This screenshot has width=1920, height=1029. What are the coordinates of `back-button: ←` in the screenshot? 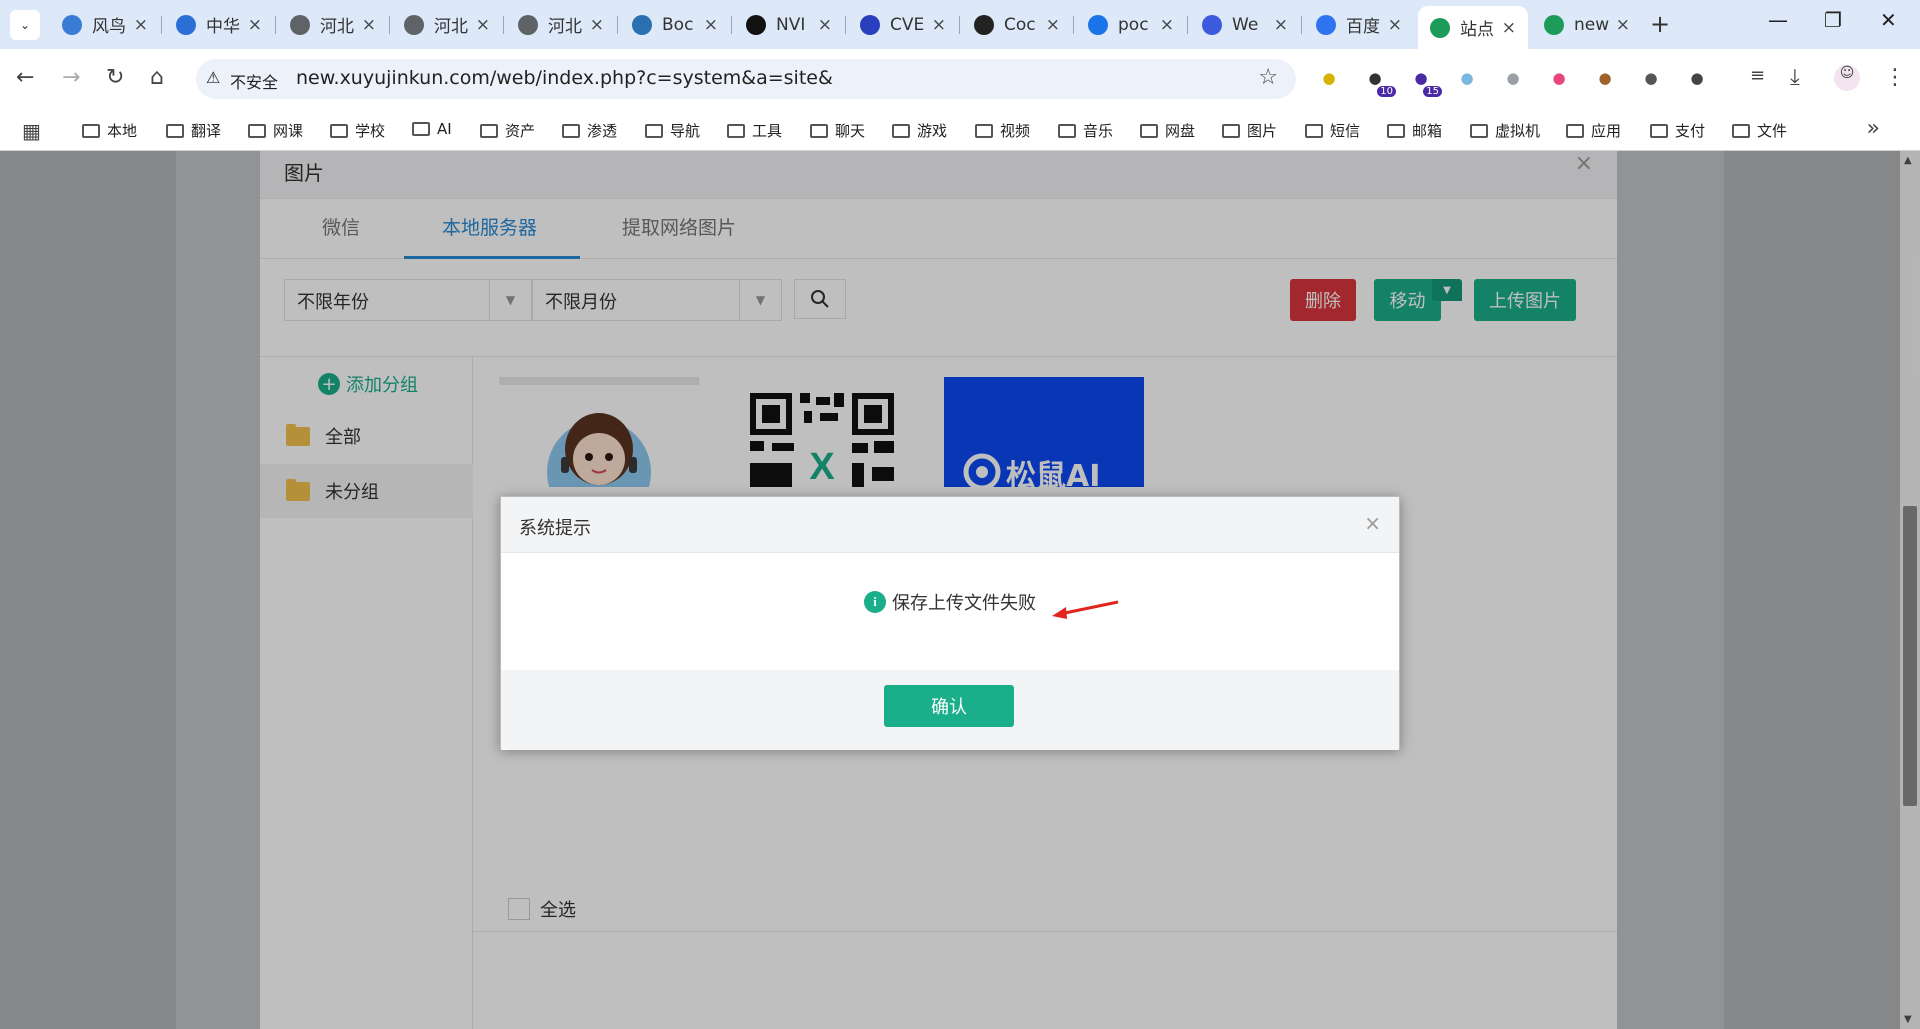 It's located at (25, 77).